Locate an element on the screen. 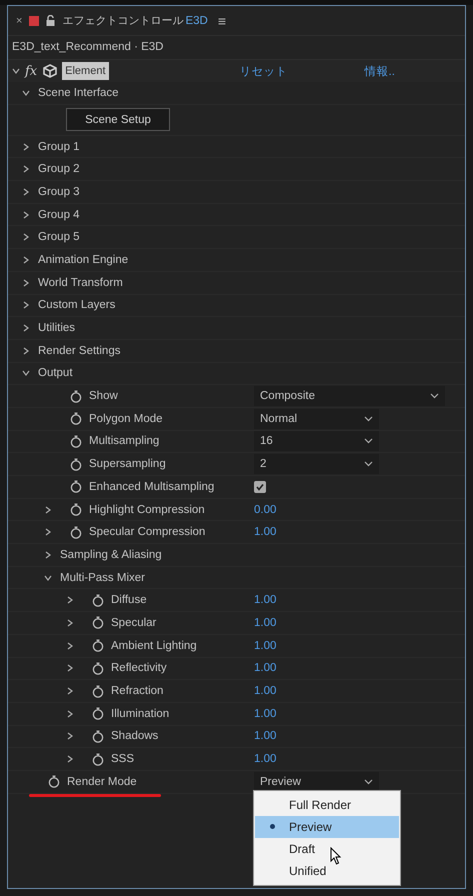 This screenshot has width=473, height=896. value-field: 0.00 is located at coordinates (265, 510).